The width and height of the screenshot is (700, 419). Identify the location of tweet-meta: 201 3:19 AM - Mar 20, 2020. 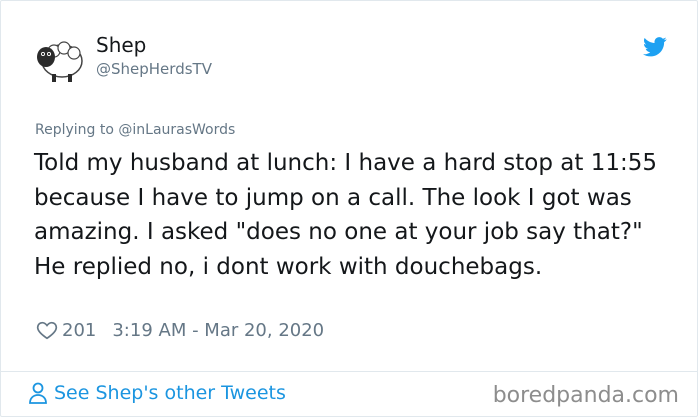
(180, 330).